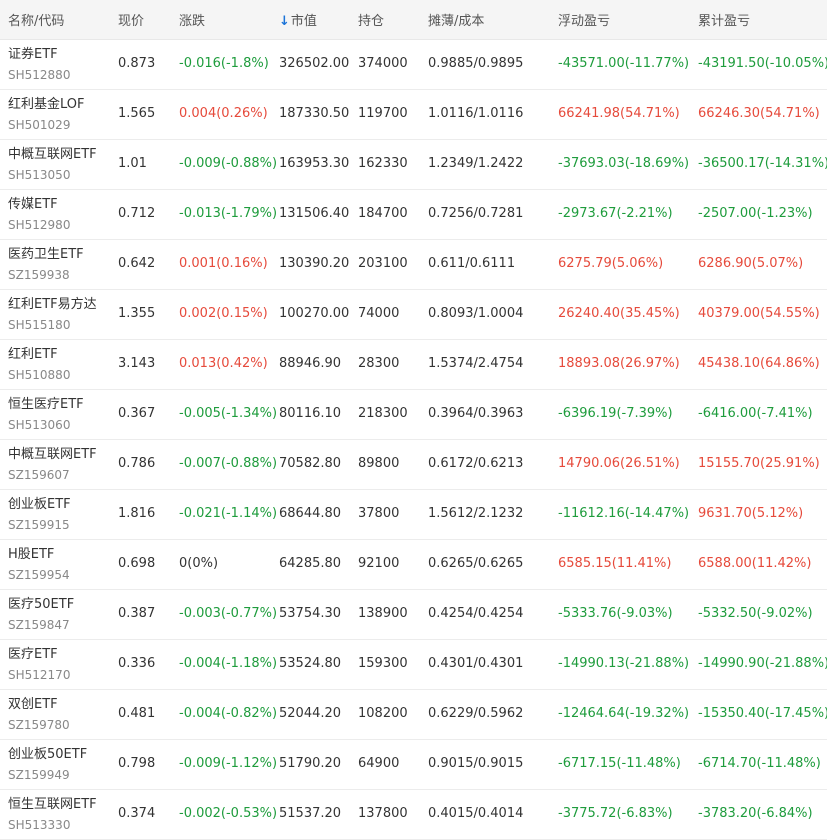  What do you see at coordinates (137, 463) in the screenshot?
I see `price-value: 0.786` at bounding box center [137, 463].